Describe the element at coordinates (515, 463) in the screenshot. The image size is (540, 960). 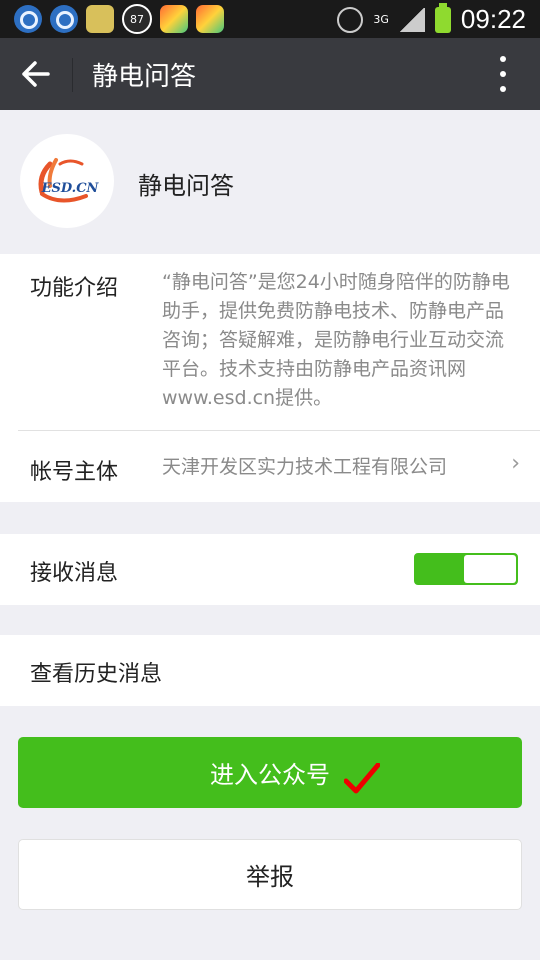
I see `chevron-right-icon: ›` at that location.